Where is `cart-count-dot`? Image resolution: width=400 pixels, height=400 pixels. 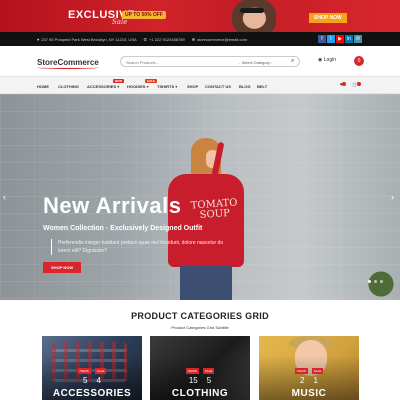 cart-count-dot is located at coordinates (359, 84).